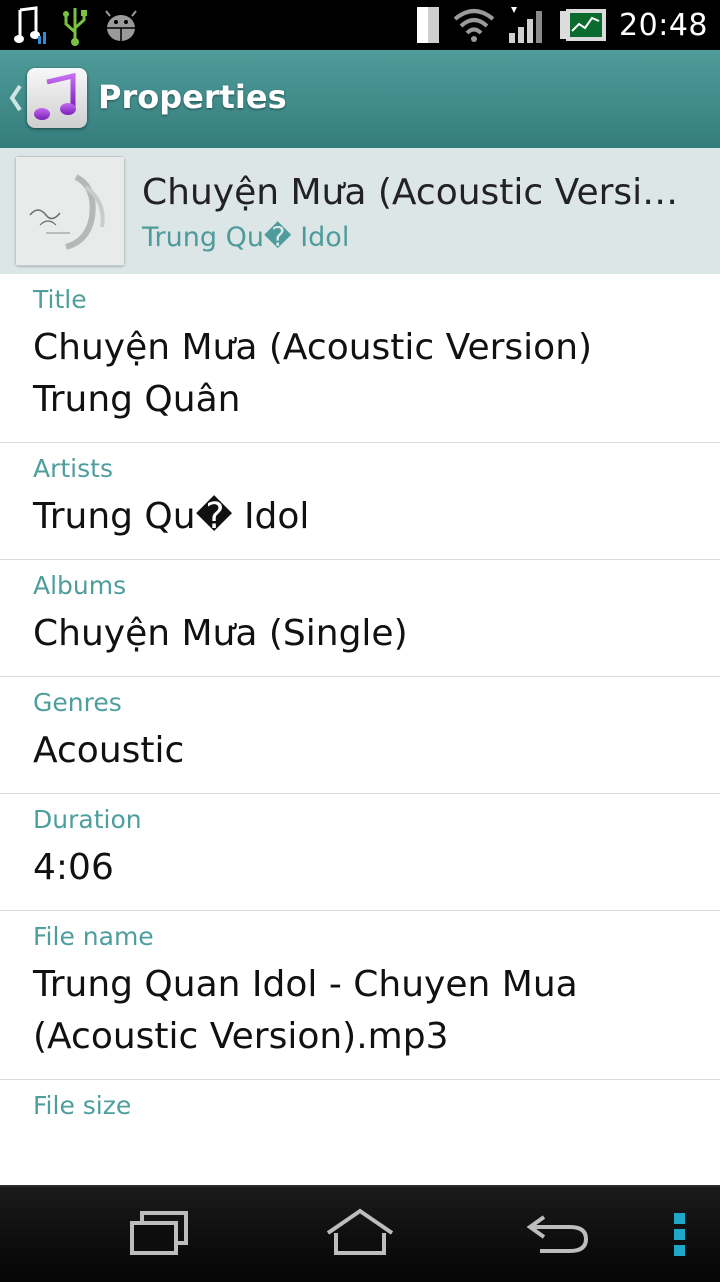 This screenshot has width=720, height=1282. Describe the element at coordinates (680, 1233) in the screenshot. I see `overflow-menu-icon` at that location.